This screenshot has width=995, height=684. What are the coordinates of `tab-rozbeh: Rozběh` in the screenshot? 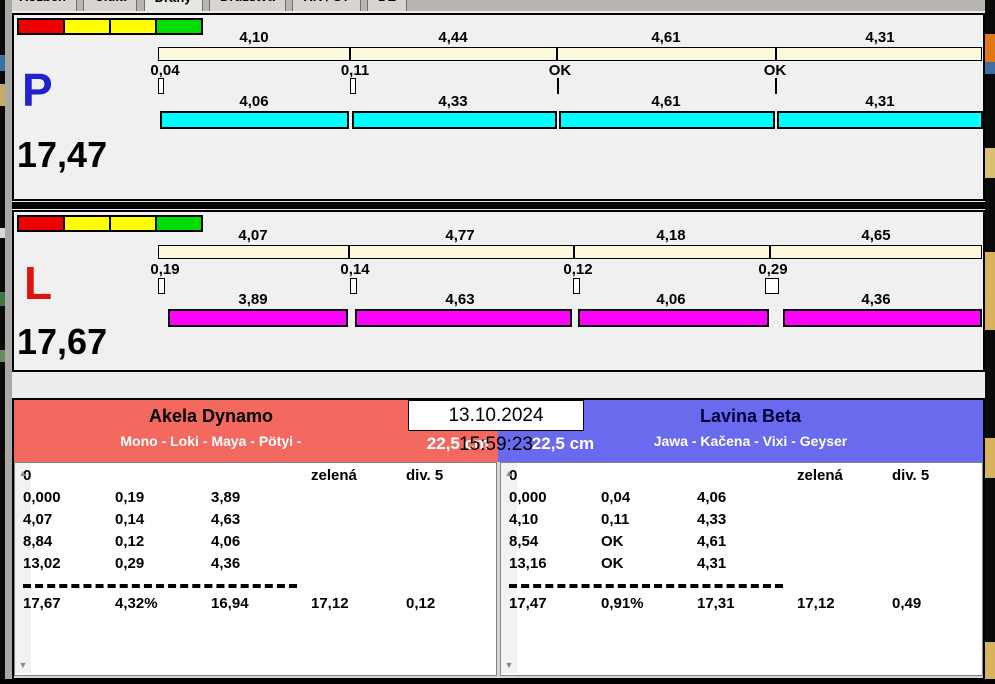 It's located at (42, 5).